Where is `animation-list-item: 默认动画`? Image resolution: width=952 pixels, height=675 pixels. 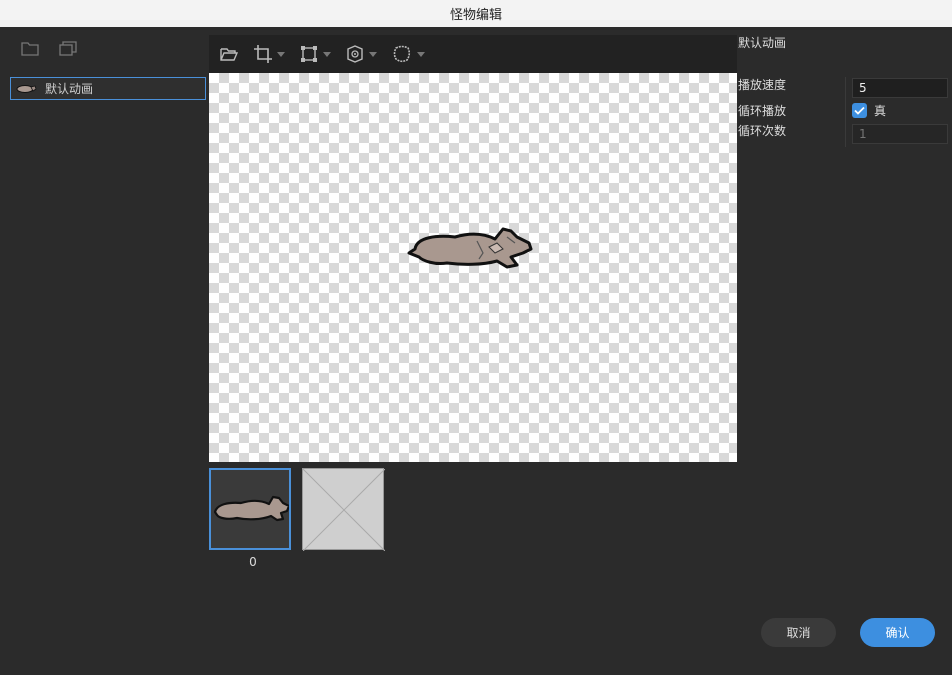 animation-list-item: 默认动画 is located at coordinates (108, 88).